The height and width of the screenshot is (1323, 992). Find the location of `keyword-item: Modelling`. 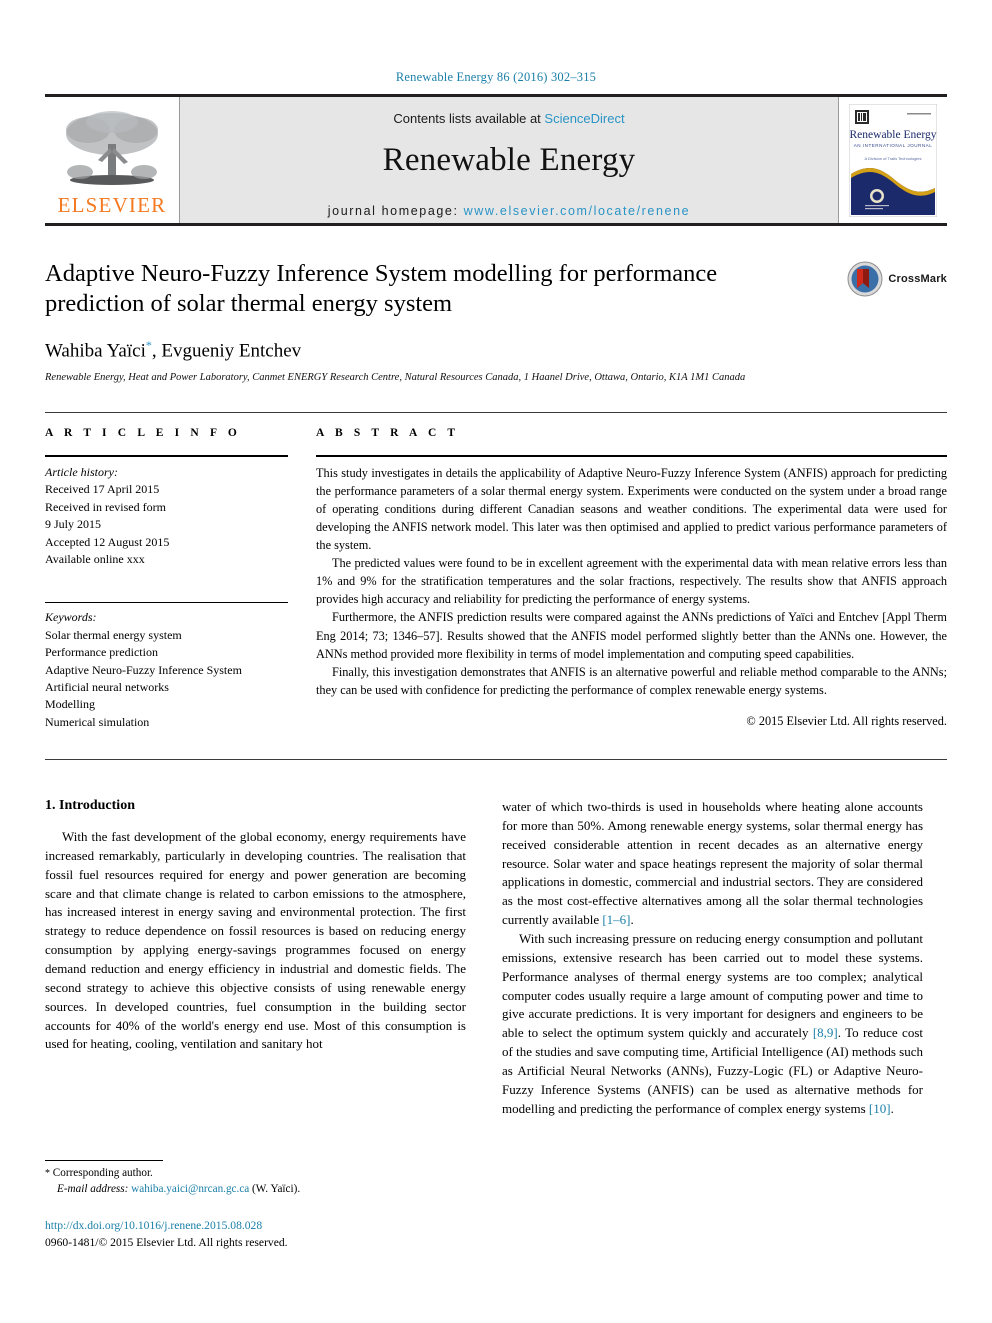

keyword-item: Modelling is located at coordinates (70, 704).